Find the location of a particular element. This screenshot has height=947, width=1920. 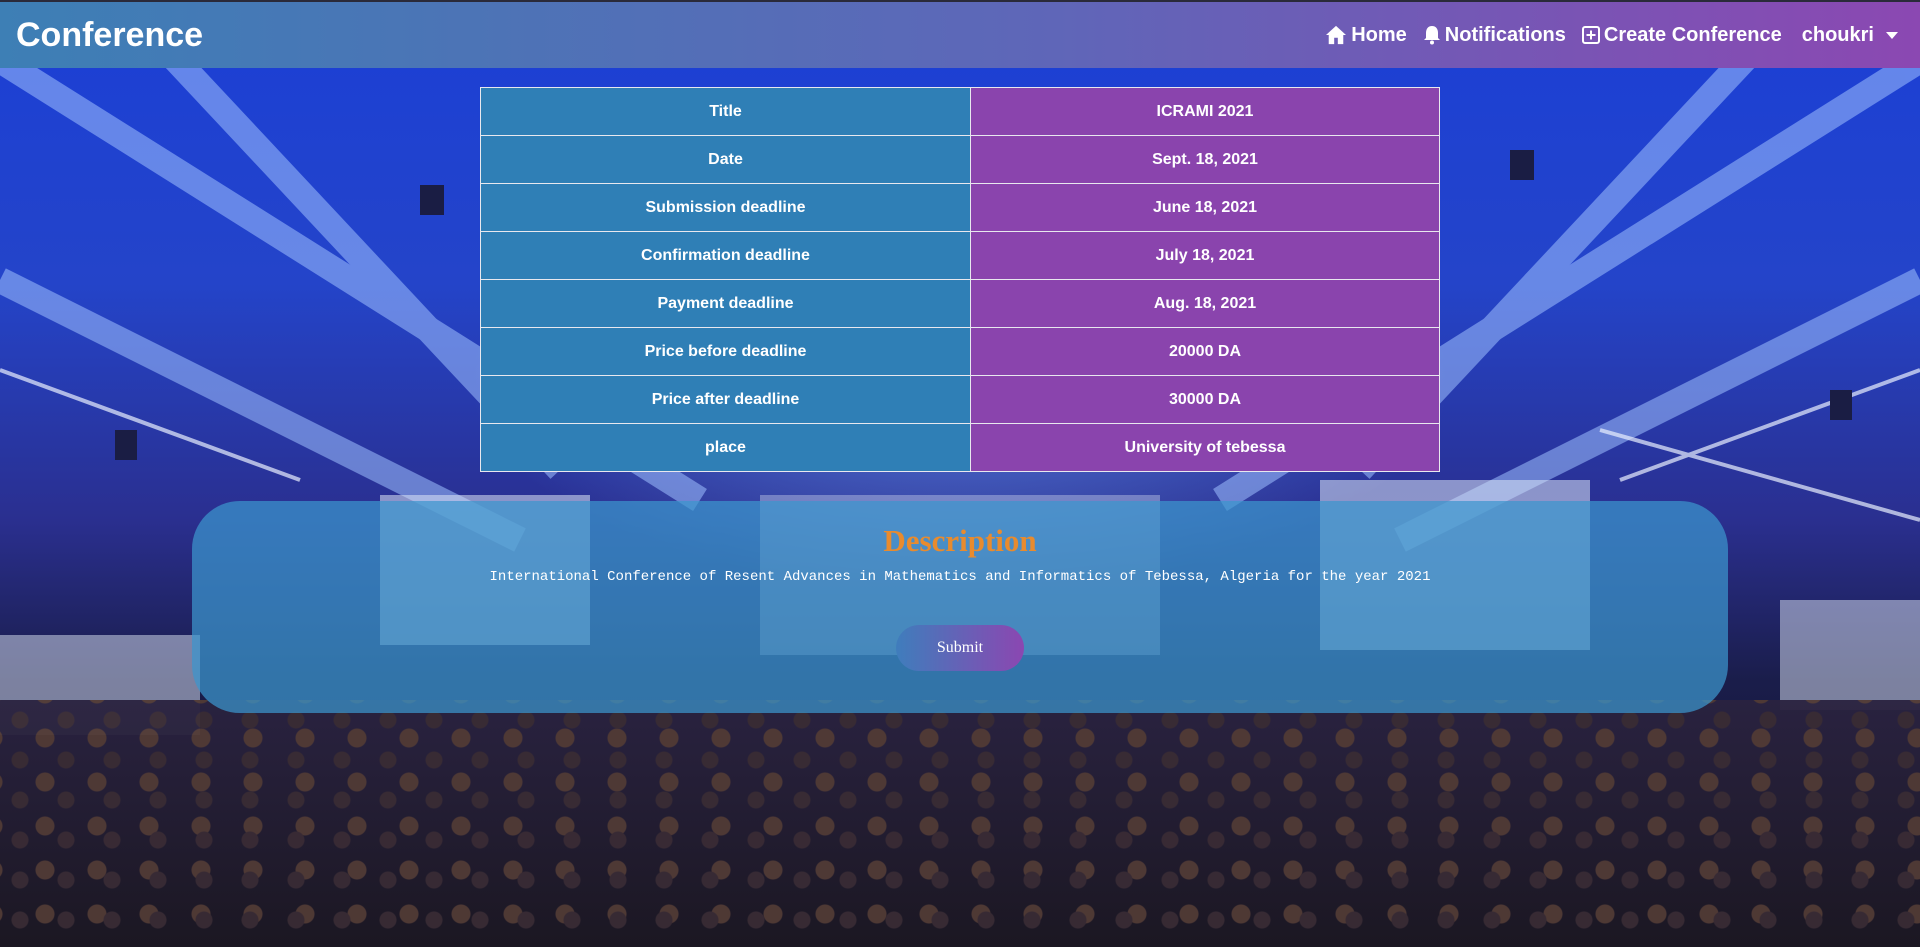

submit-button: Submit is located at coordinates (960, 648).